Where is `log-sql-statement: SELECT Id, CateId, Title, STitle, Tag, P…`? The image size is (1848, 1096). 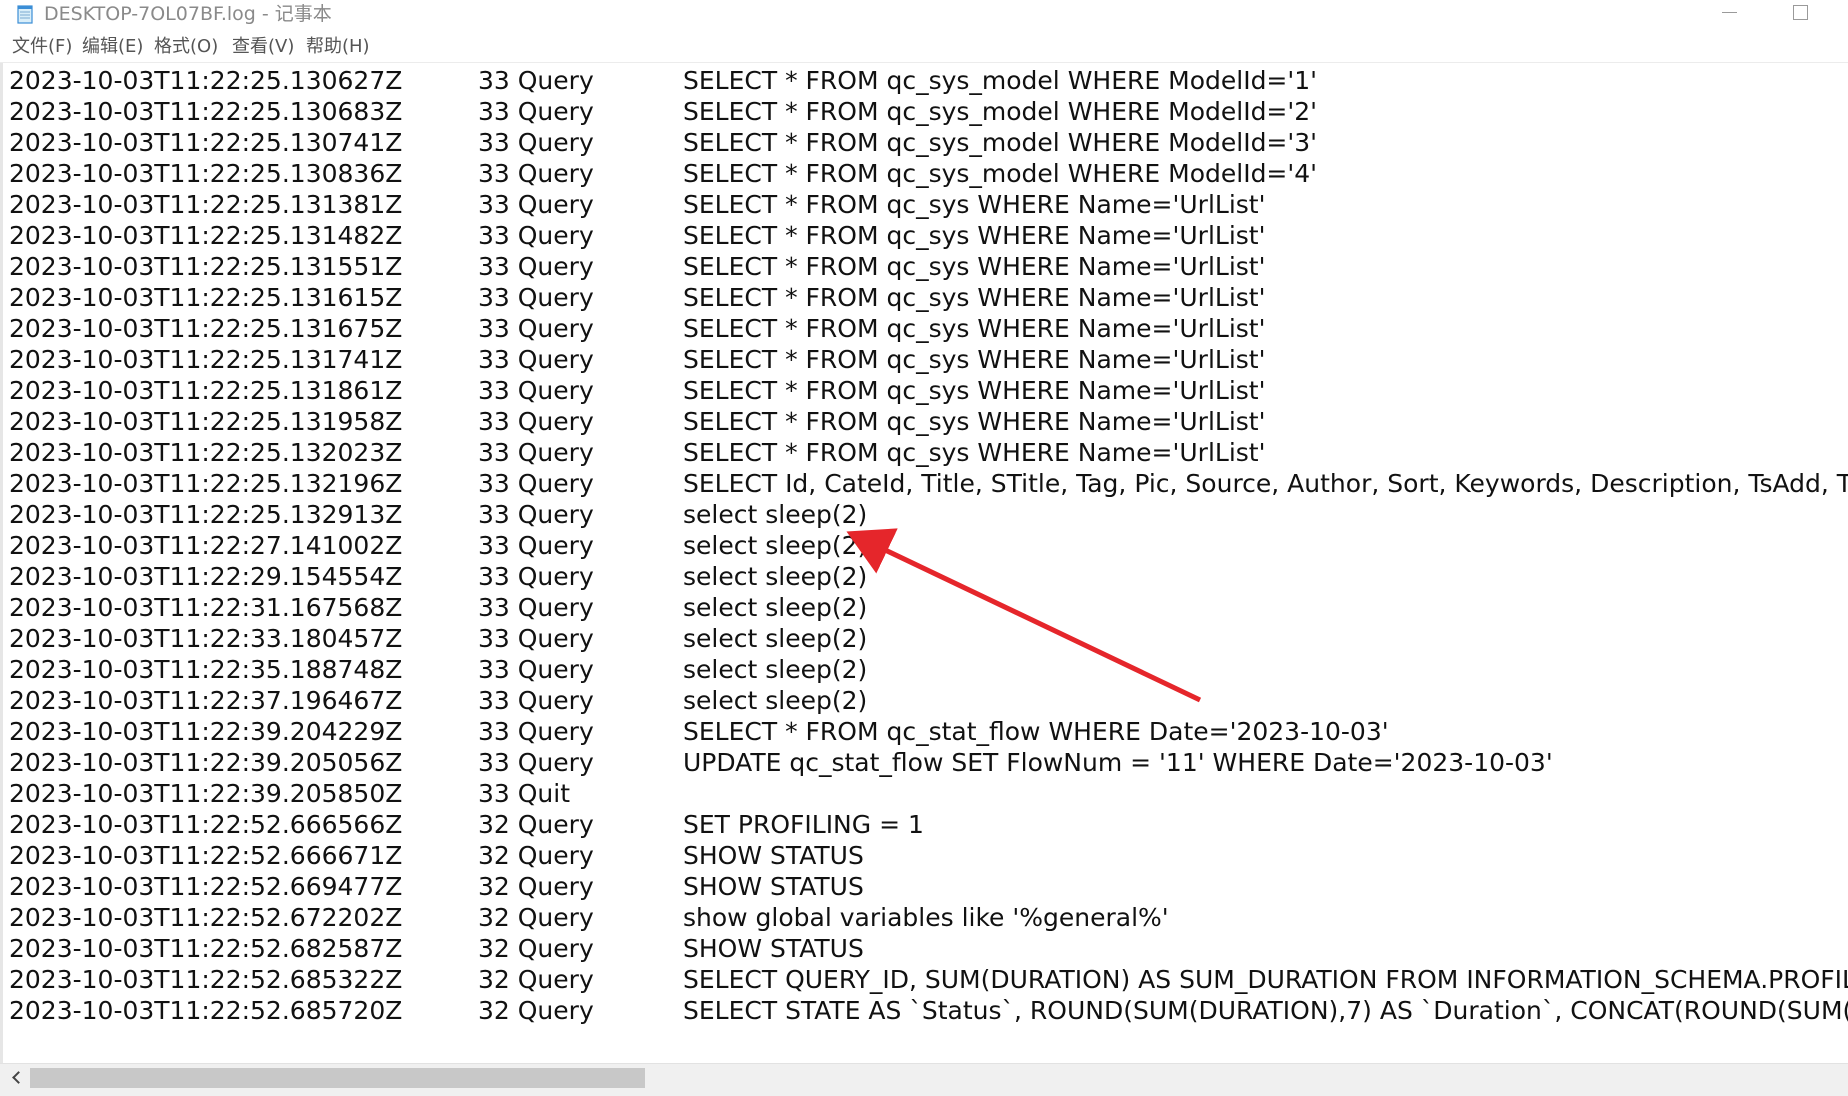
log-sql-statement: SELECT Id, CateId, Title, STitle, Tag, P… is located at coordinates (1265, 483).